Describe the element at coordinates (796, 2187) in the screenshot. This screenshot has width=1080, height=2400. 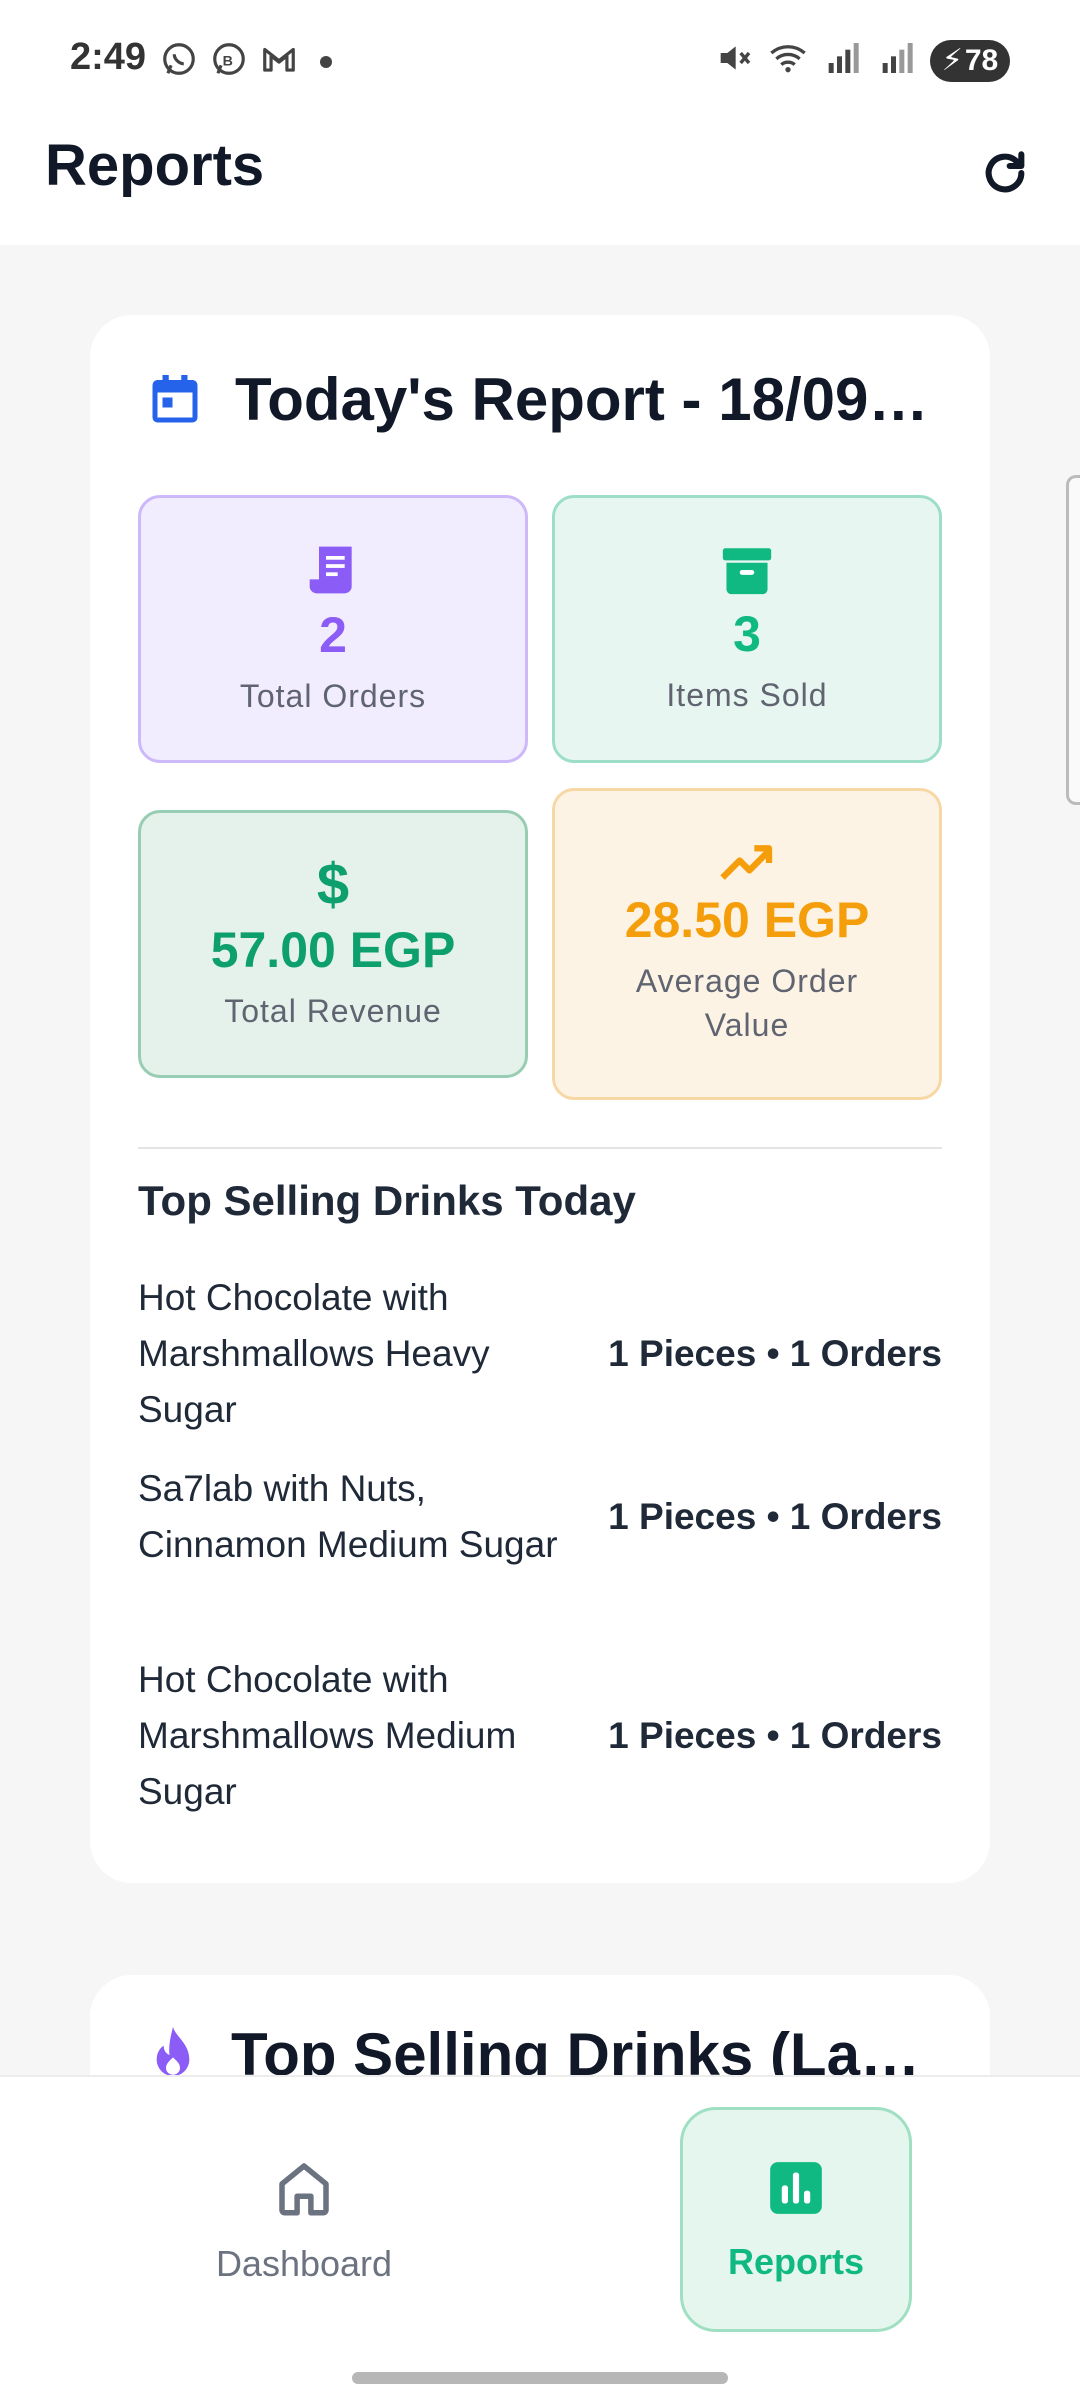
I see `bar-chart-icon` at that location.